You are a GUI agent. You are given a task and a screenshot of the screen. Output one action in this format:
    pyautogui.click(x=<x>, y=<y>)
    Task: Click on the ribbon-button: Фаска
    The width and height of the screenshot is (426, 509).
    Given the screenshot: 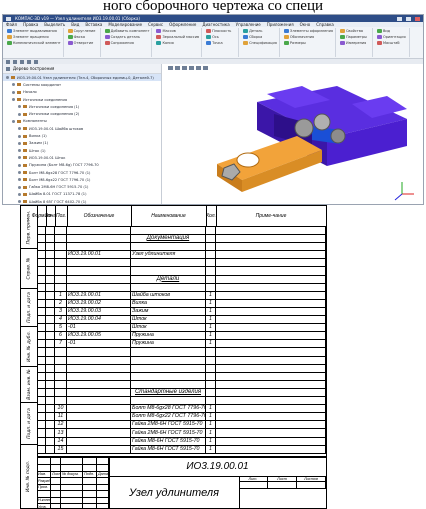 What is the action you would take?
    pyautogui.click(x=82, y=36)
    